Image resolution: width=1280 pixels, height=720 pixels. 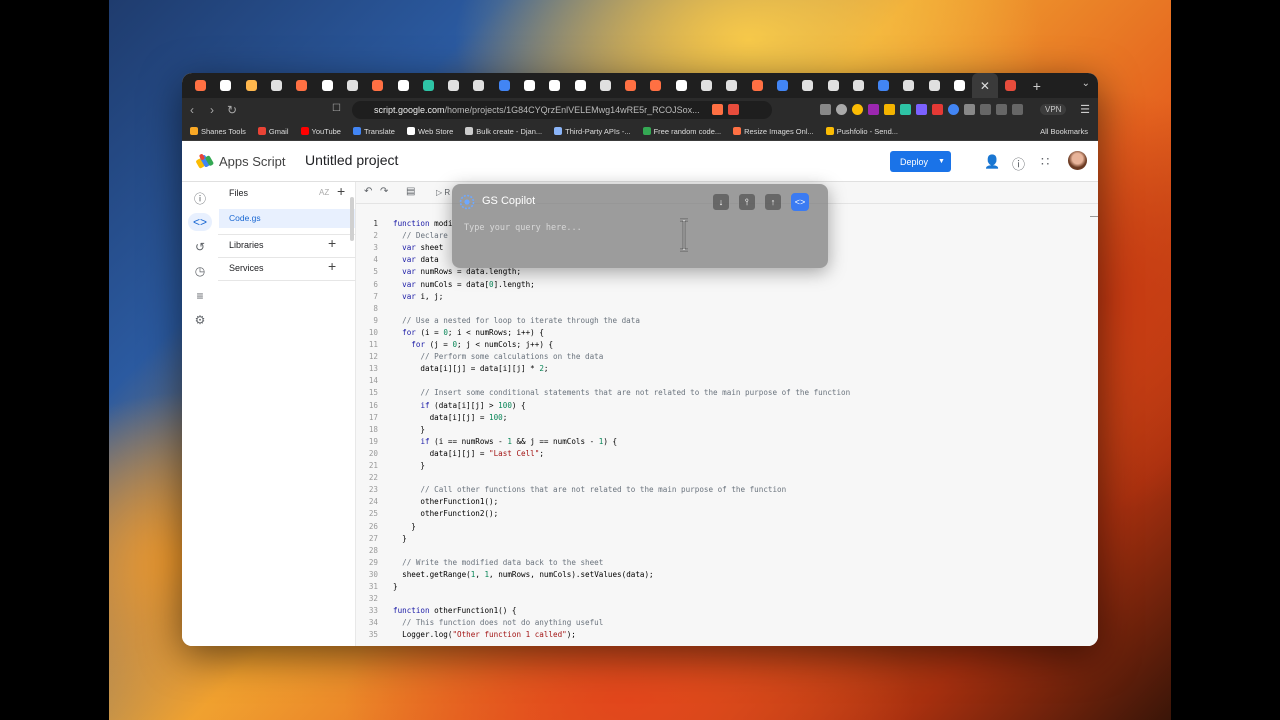 I want to click on apps-grid-icon: ∷, so click(x=1045, y=162).